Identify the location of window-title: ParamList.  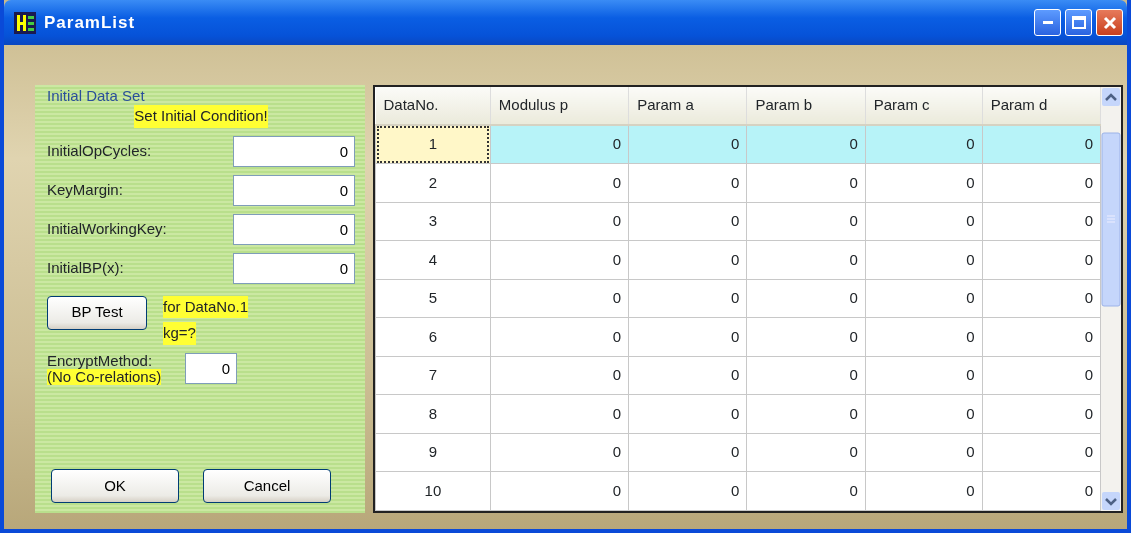
(90, 22).